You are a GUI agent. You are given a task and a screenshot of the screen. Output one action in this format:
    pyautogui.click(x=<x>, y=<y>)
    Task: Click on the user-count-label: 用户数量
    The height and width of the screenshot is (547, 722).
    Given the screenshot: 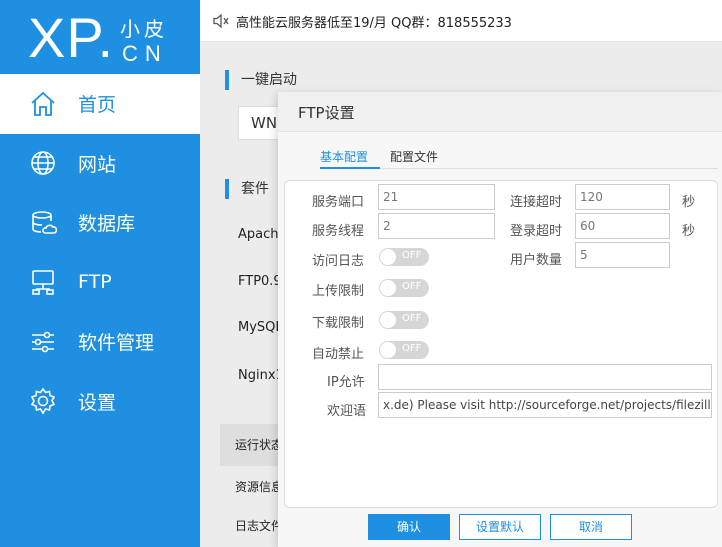 What is the action you would take?
    pyautogui.click(x=536, y=260)
    